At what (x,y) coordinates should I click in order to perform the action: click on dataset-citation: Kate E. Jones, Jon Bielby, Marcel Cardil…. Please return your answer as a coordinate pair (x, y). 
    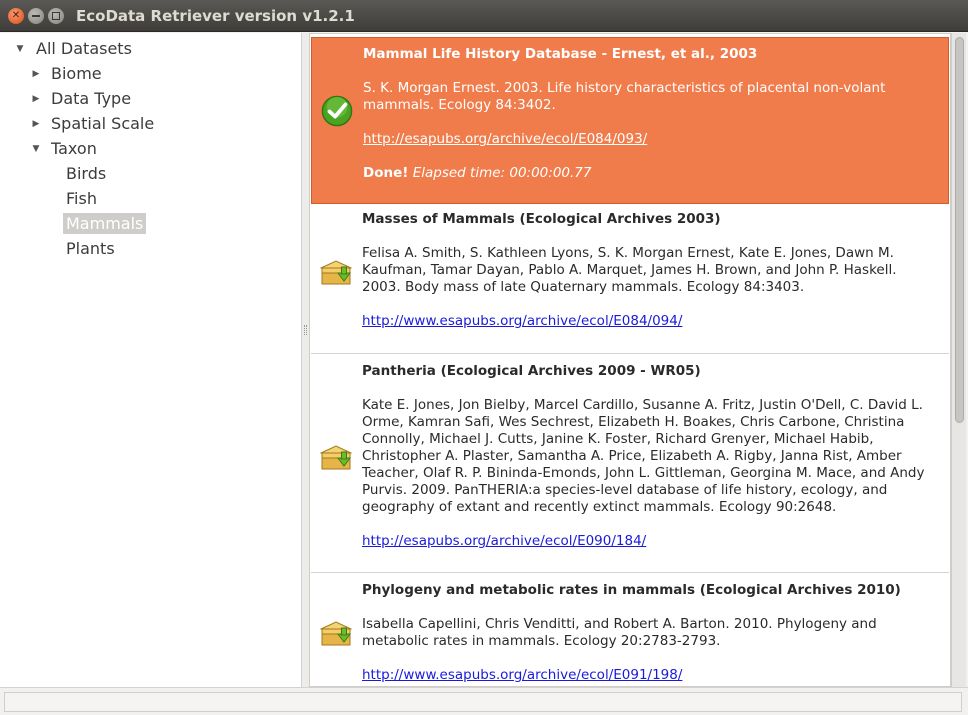
    Looking at the image, I should click on (643, 456).